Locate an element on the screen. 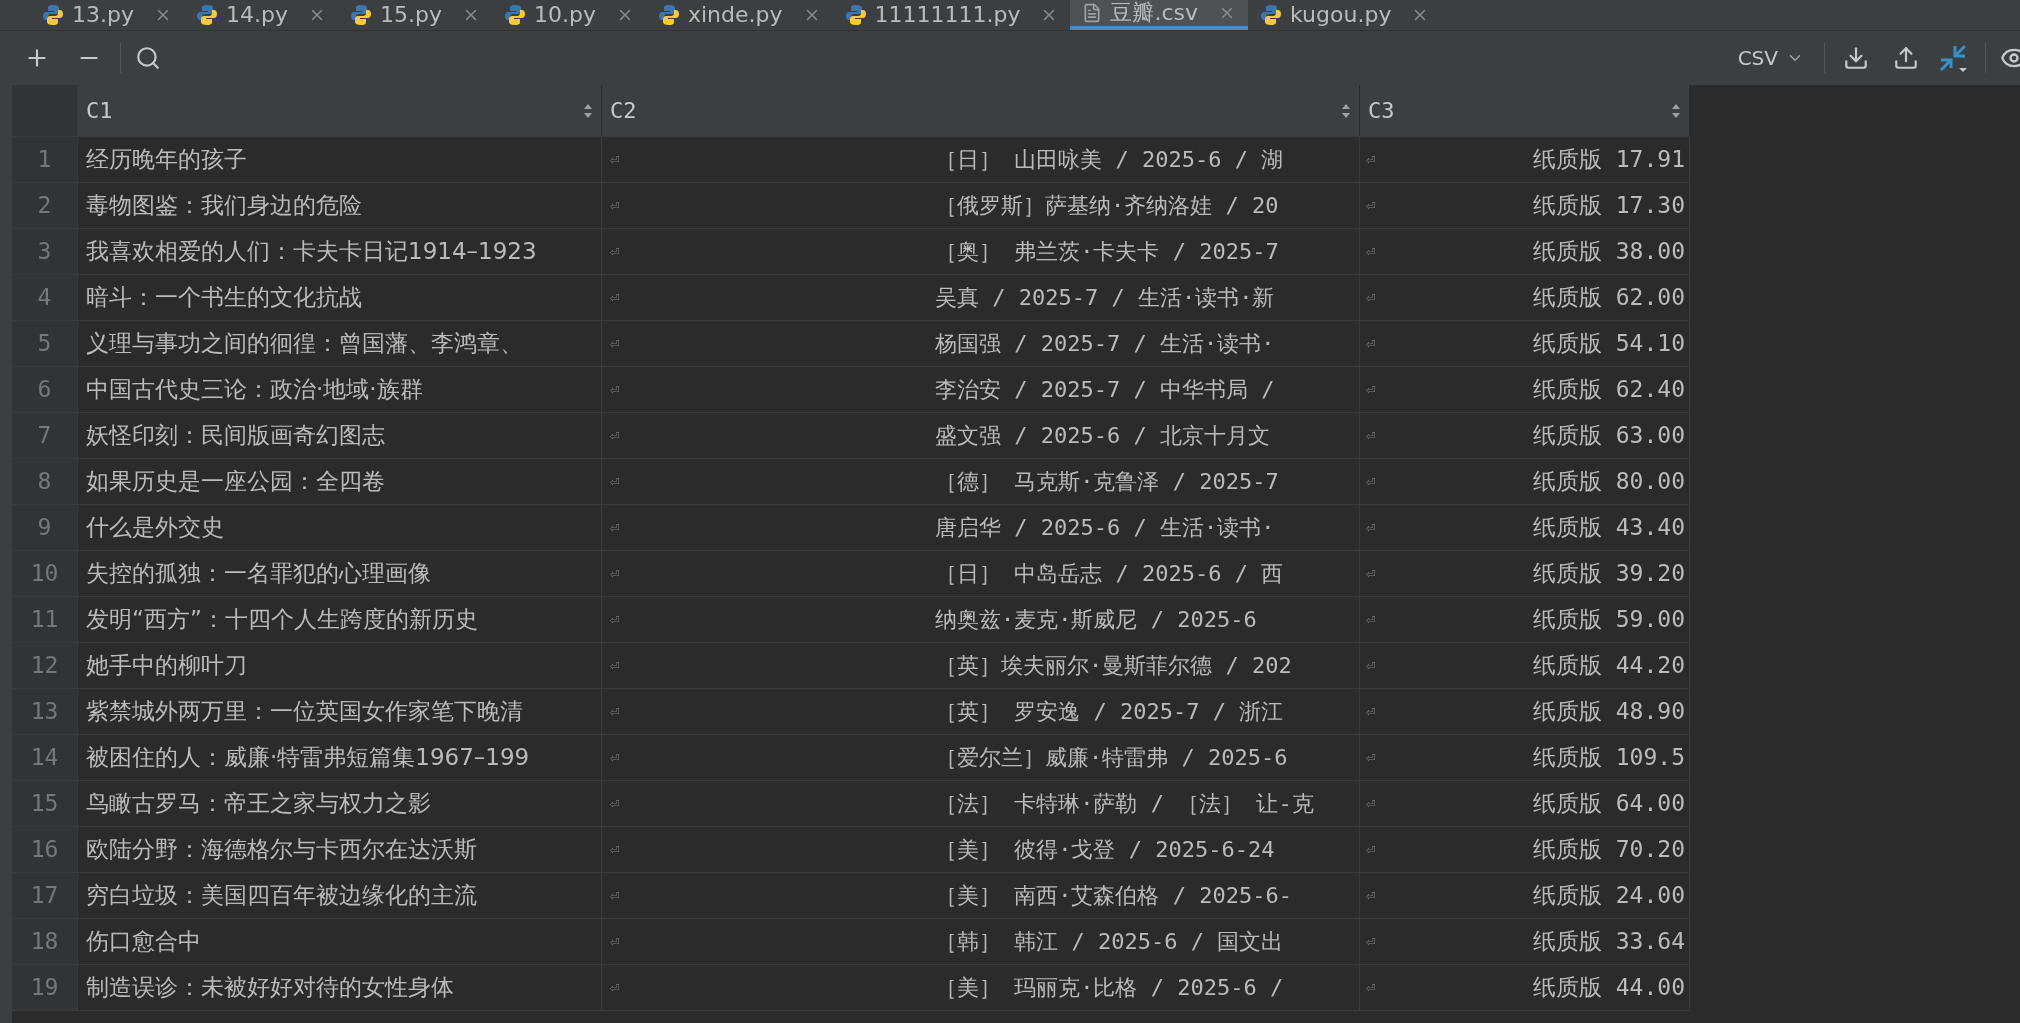 The image size is (2020, 1023). table-cell: ［英］埃夫丽尔·曼斯菲尔德 / 202 is located at coordinates (1113, 665).